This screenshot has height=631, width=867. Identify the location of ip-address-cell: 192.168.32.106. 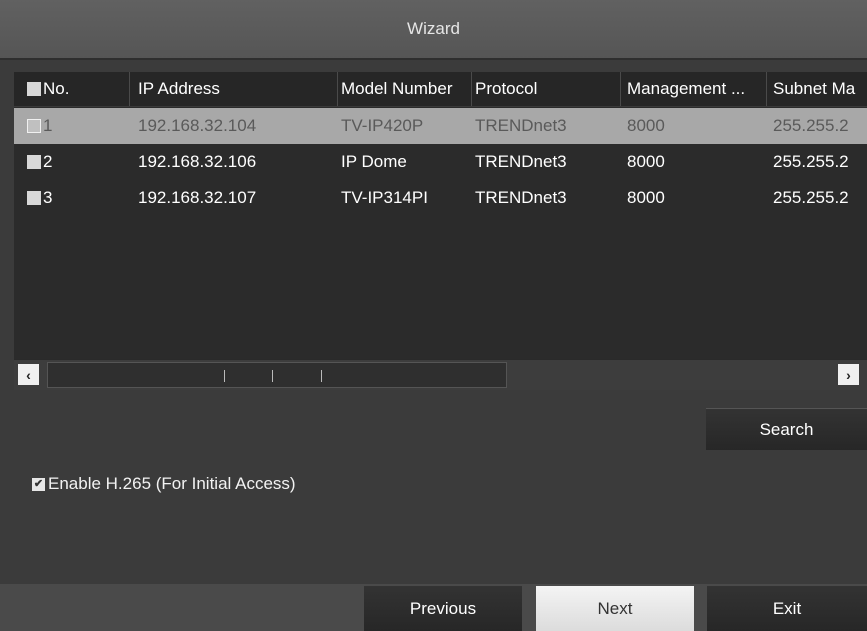
(197, 161).